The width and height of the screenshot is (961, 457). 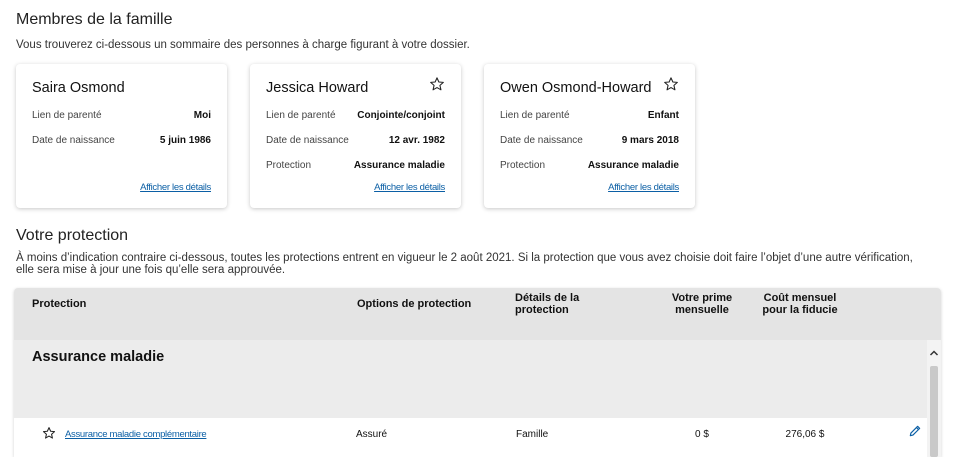 What do you see at coordinates (98, 357) in the screenshot?
I see `group-title: Assurance maladie` at bounding box center [98, 357].